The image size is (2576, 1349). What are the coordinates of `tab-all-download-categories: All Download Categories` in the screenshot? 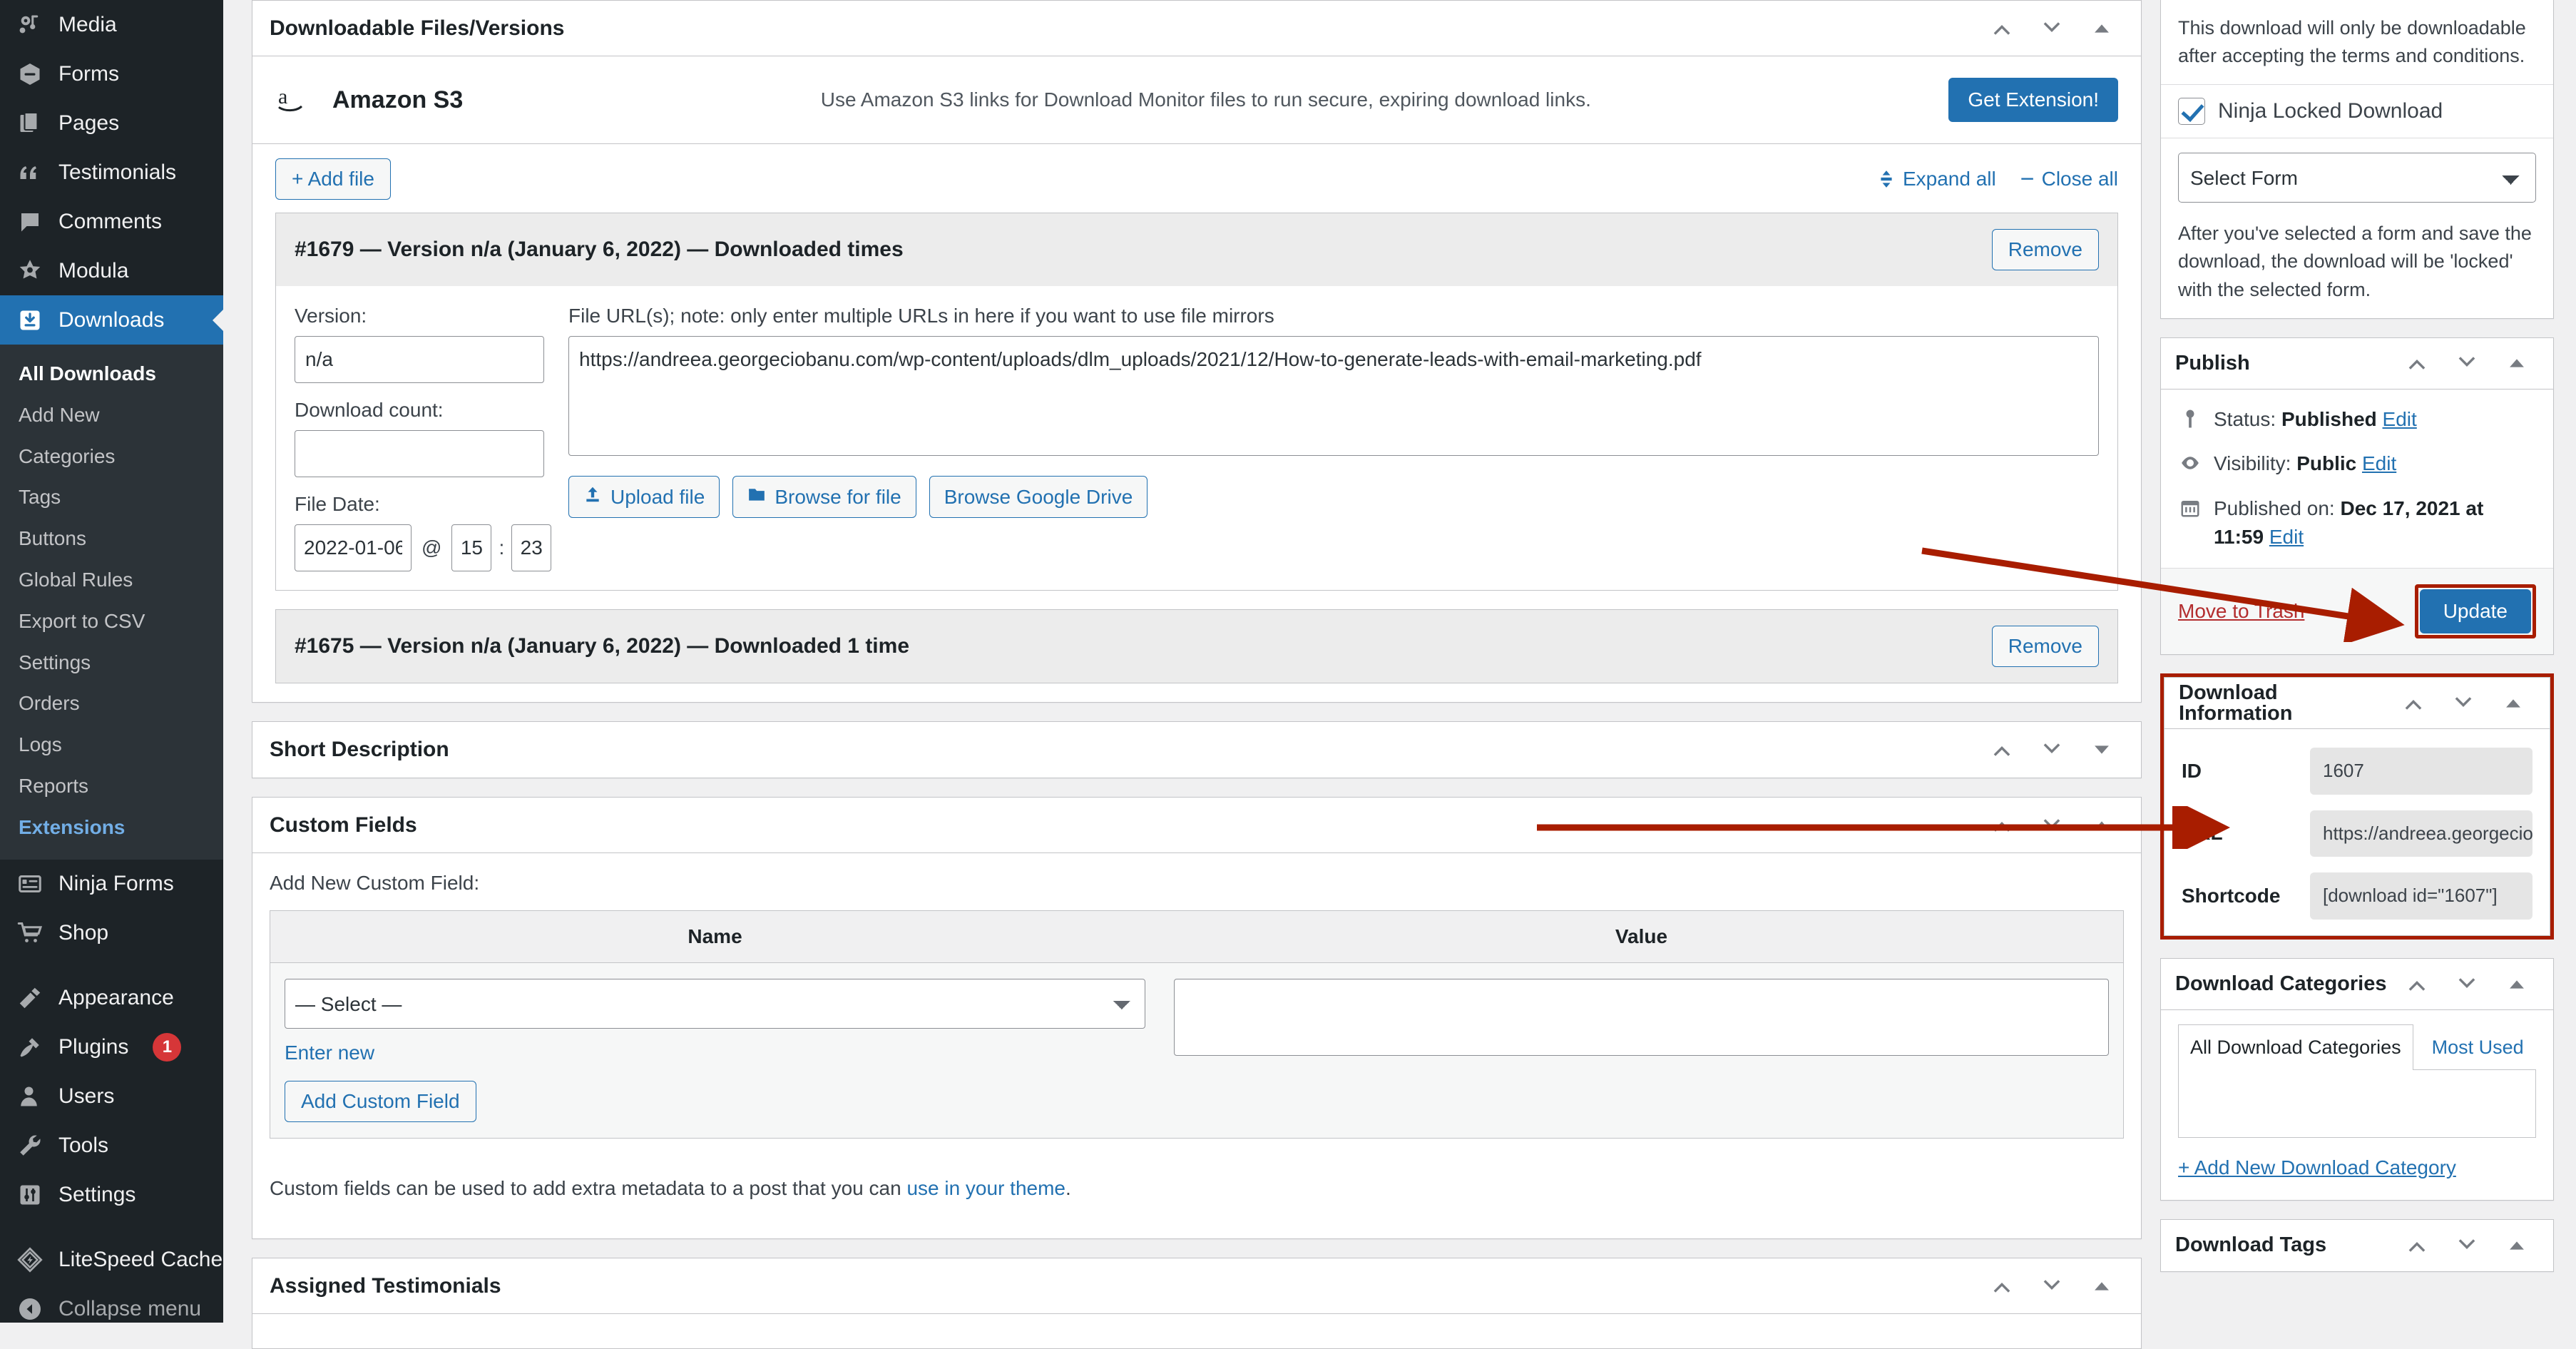 It's located at (2296, 1048).